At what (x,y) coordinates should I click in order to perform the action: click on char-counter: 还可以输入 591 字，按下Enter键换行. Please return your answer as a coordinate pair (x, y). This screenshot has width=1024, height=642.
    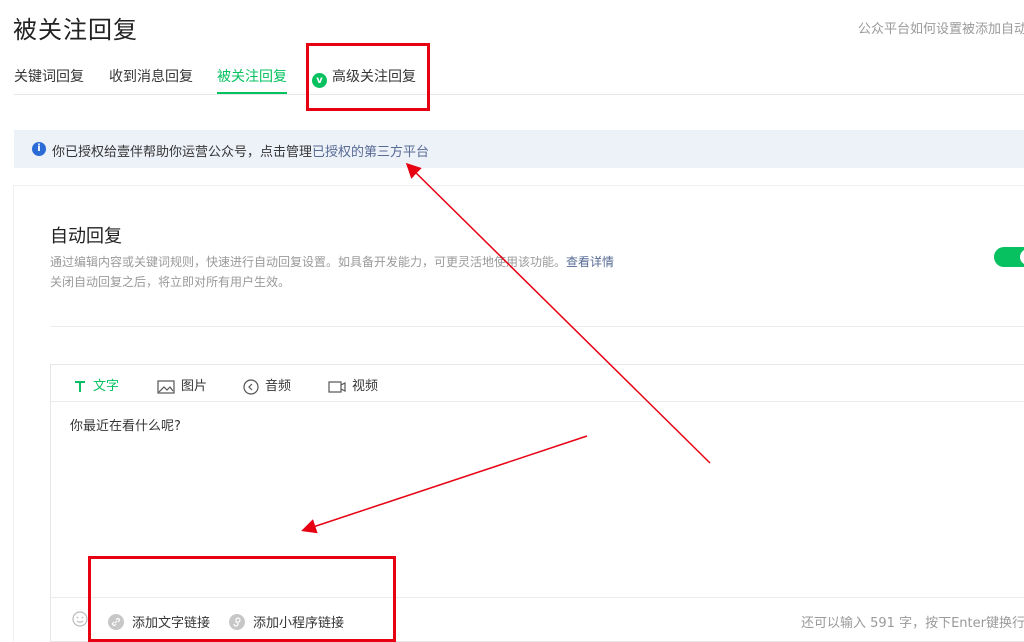
    Looking at the image, I should click on (912, 623).